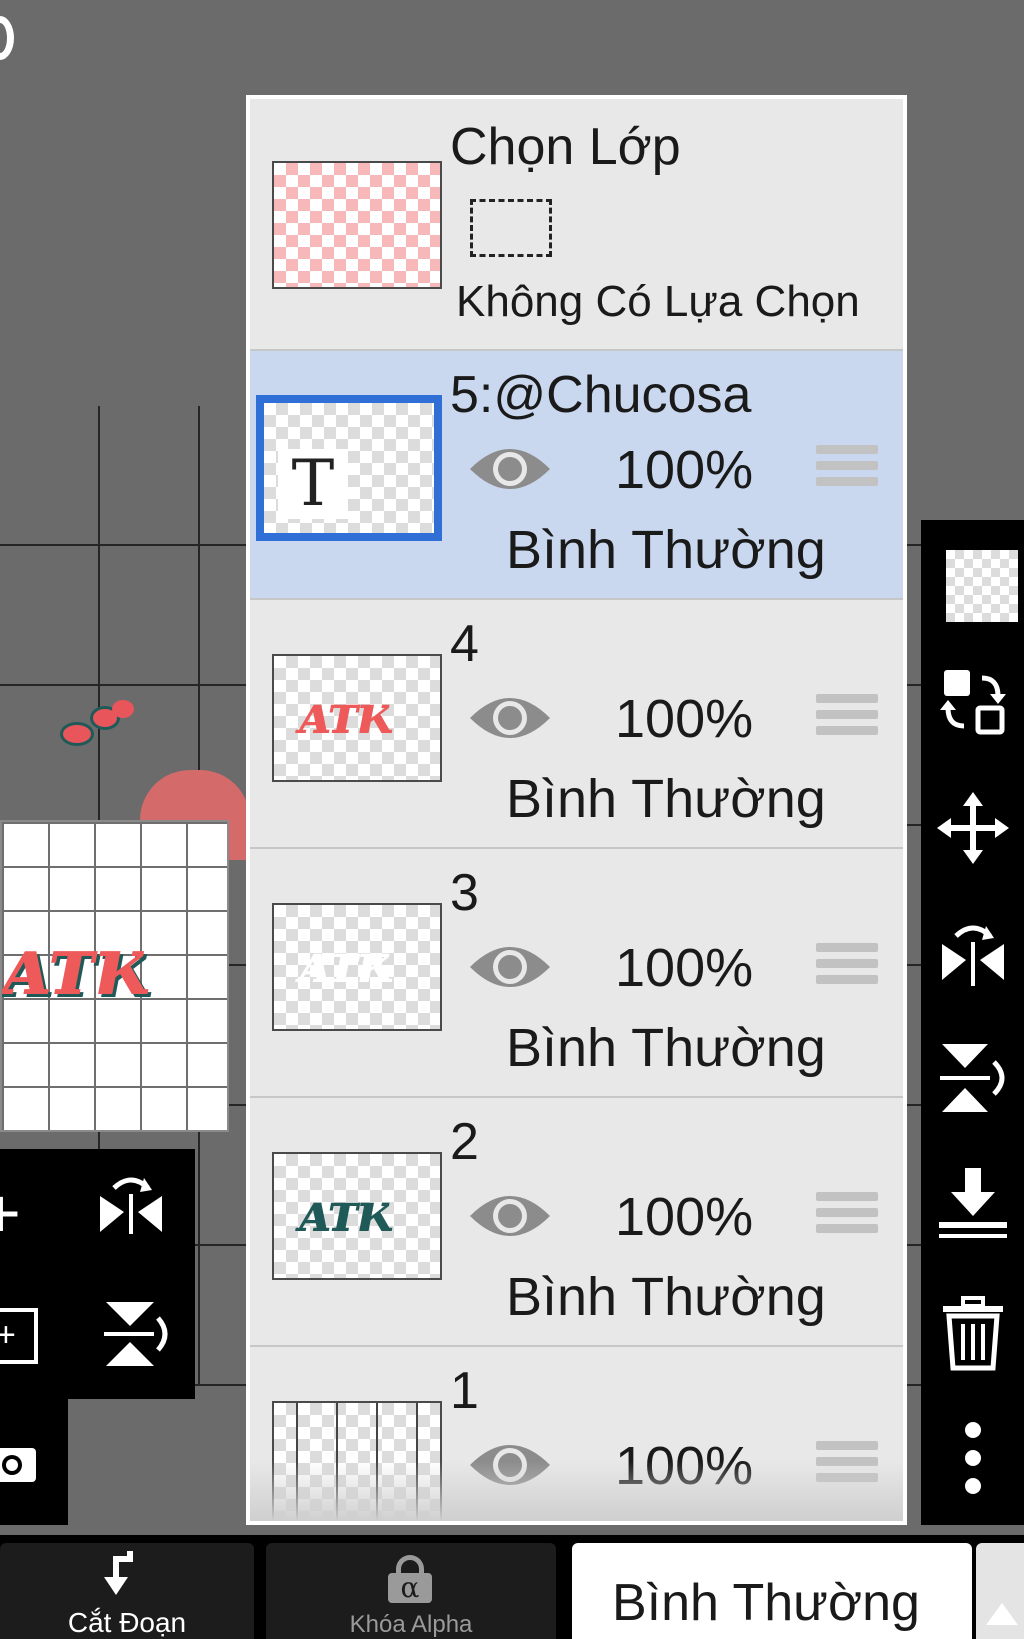 Image resolution: width=1024 pixels, height=1639 pixels. Describe the element at coordinates (972, 1022) in the screenshot. I see `right-toolbar` at that location.